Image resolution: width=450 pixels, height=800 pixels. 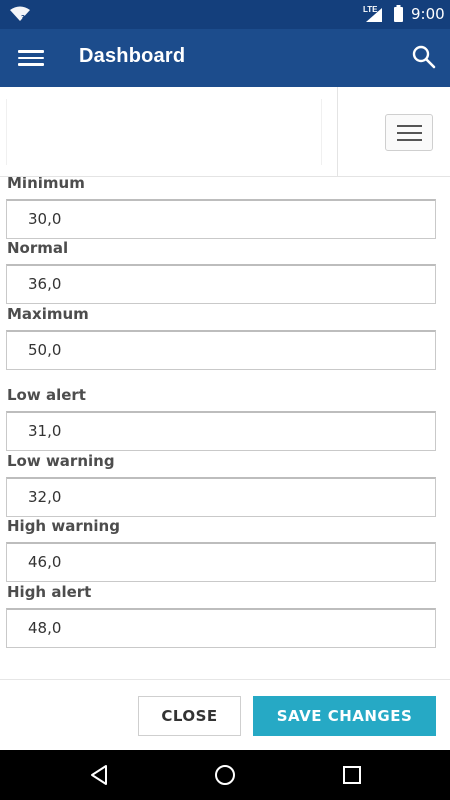 I want to click on recents-icon, so click(x=352, y=775).